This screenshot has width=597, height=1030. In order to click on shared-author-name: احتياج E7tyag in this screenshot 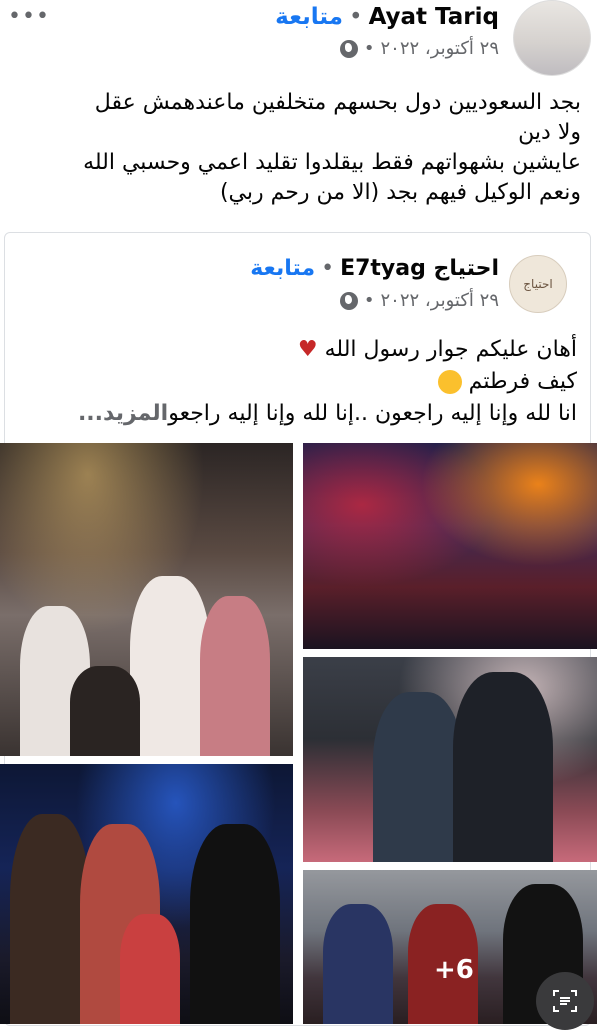, I will do `click(419, 268)`.